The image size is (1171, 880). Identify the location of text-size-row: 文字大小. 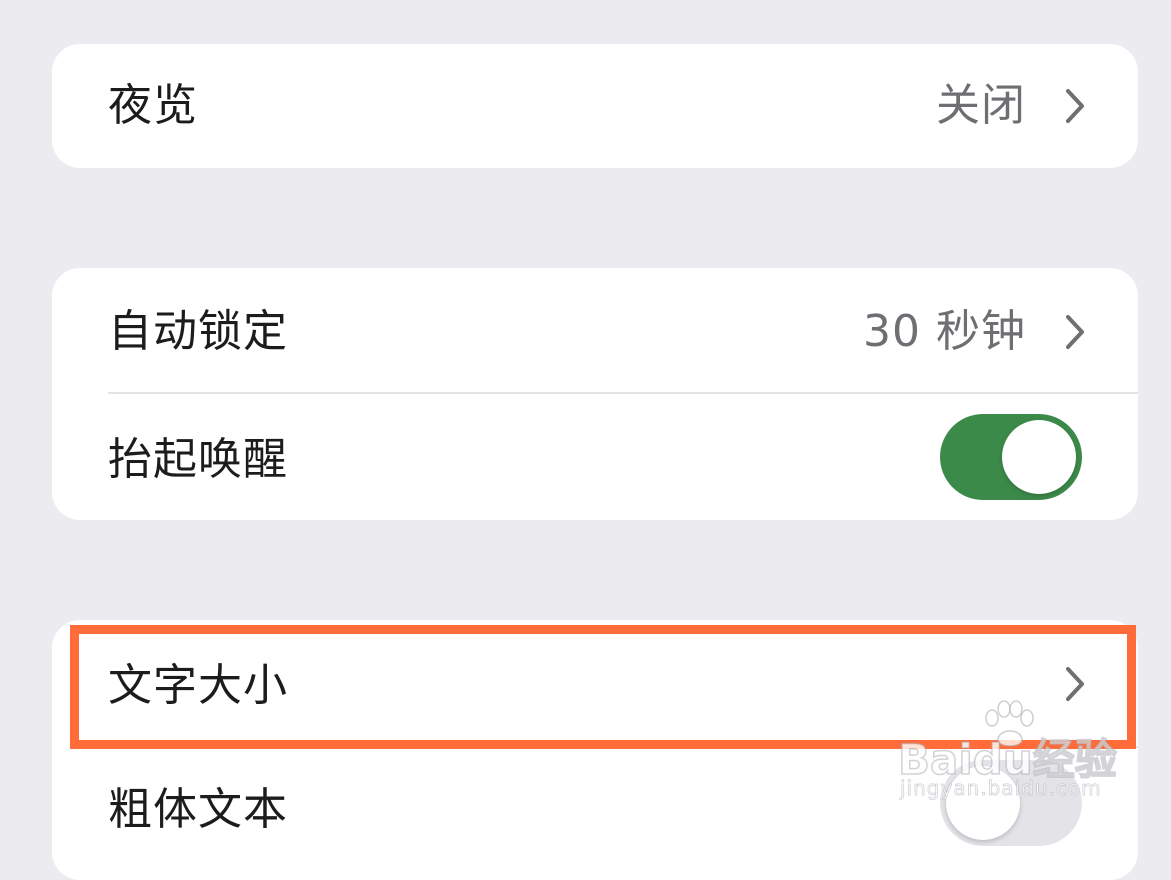
(595, 683).